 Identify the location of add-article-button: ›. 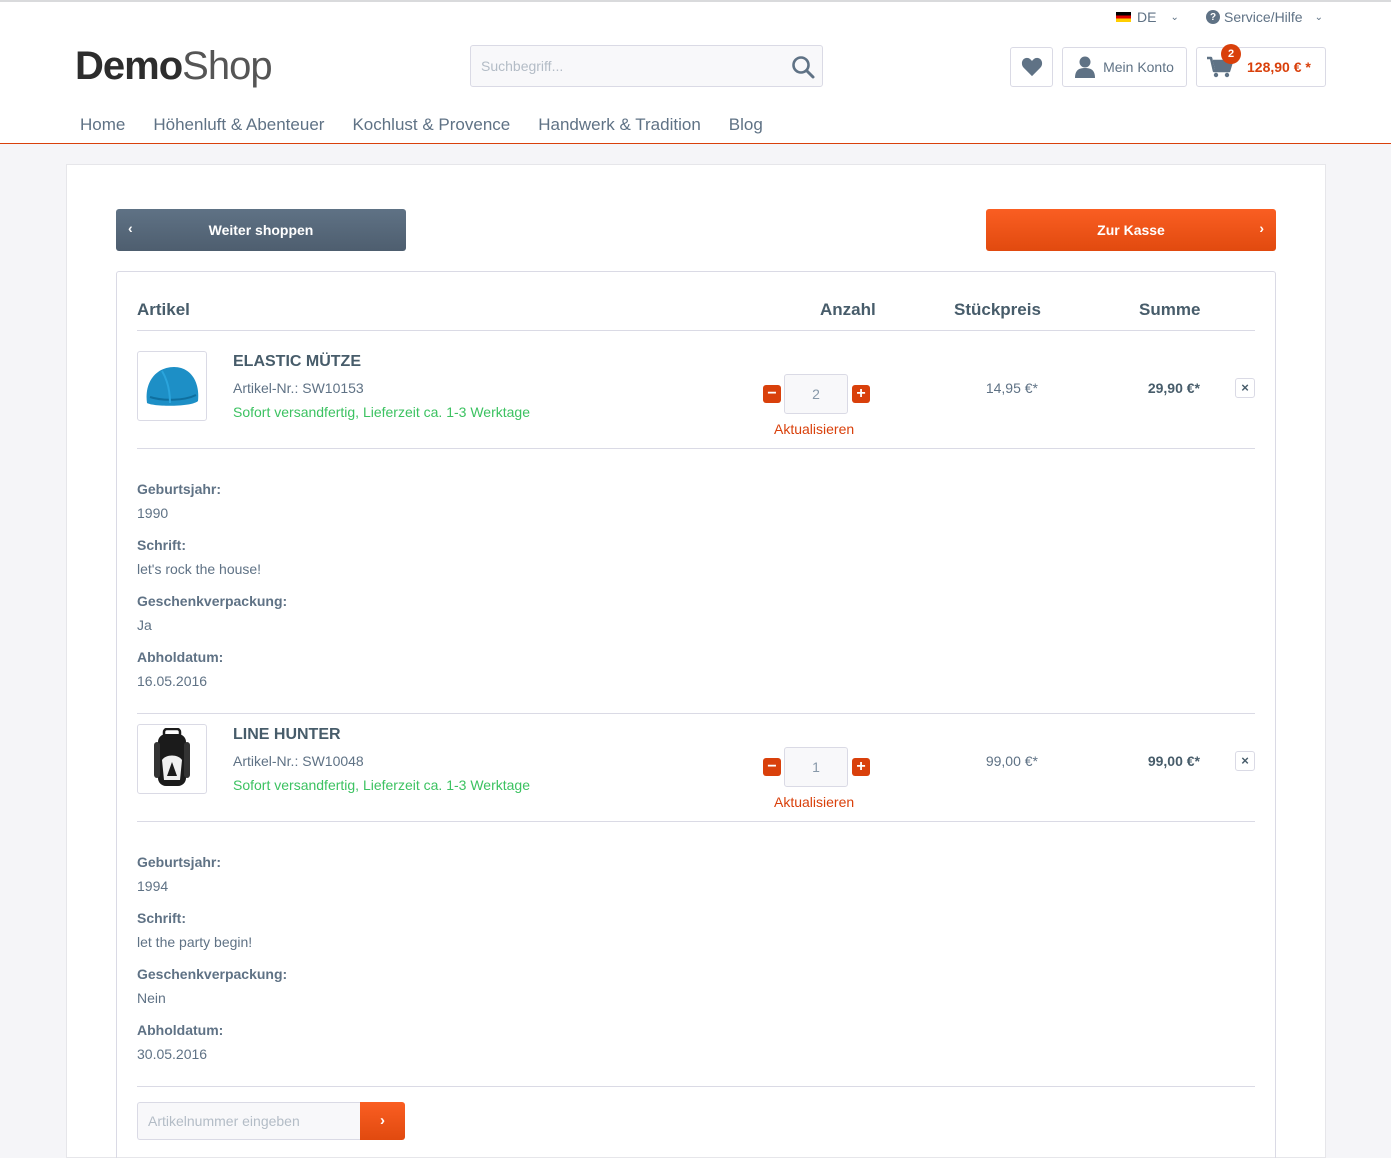
(382, 1121).